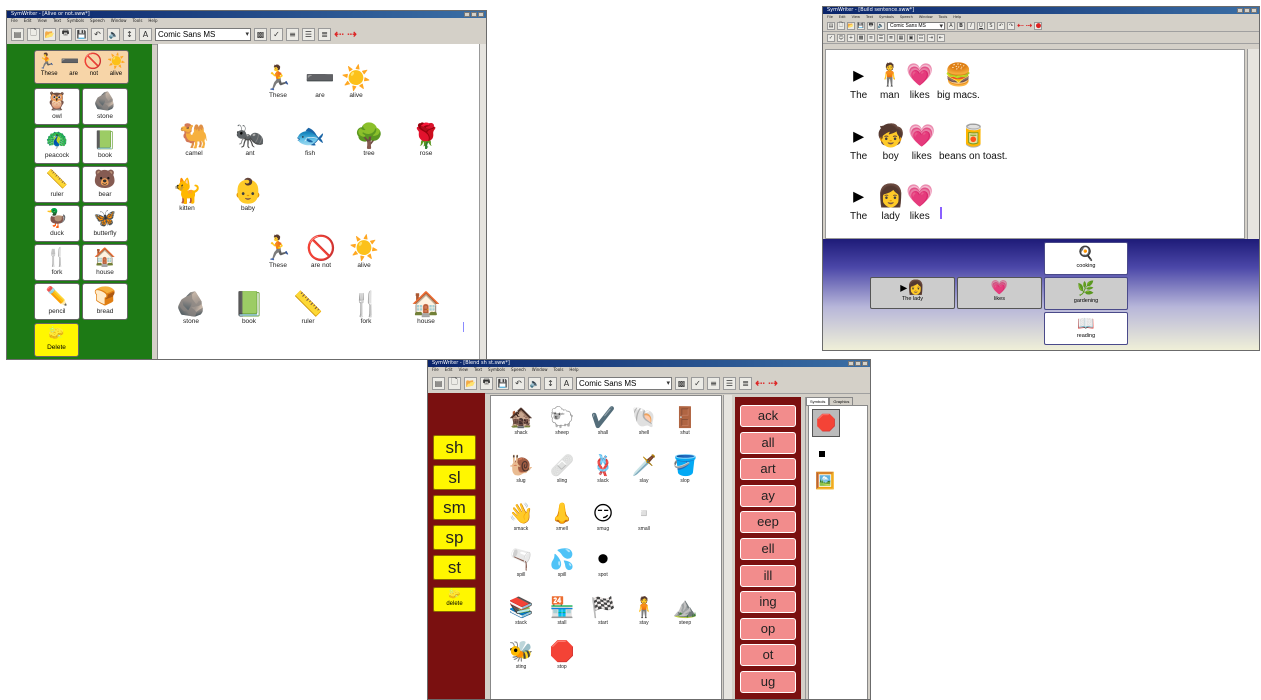 Image resolution: width=1261 pixels, height=700 pixels. Describe the element at coordinates (624, 383) in the screenshot. I see `font-select: Comic Sans MS` at that location.